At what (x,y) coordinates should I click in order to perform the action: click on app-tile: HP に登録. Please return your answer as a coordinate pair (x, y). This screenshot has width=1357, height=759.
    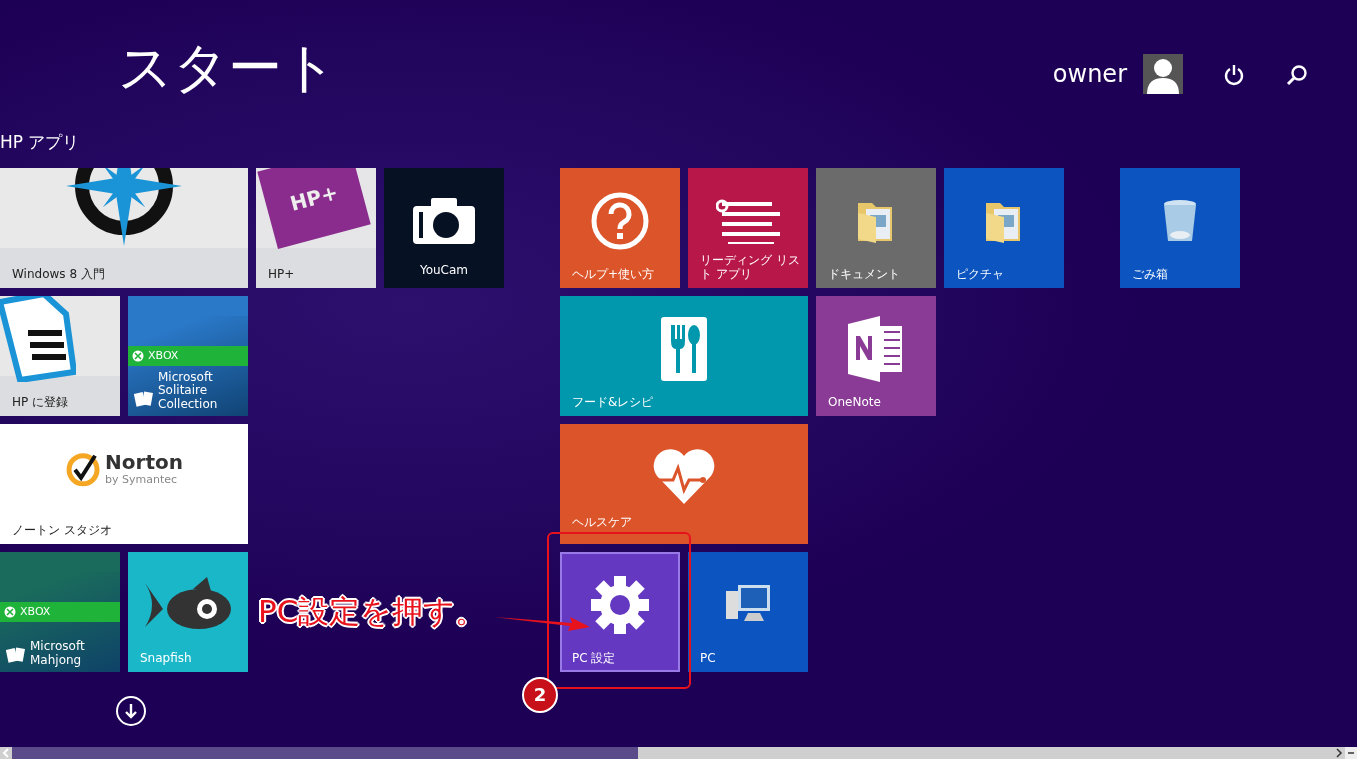
    Looking at the image, I should click on (60, 356).